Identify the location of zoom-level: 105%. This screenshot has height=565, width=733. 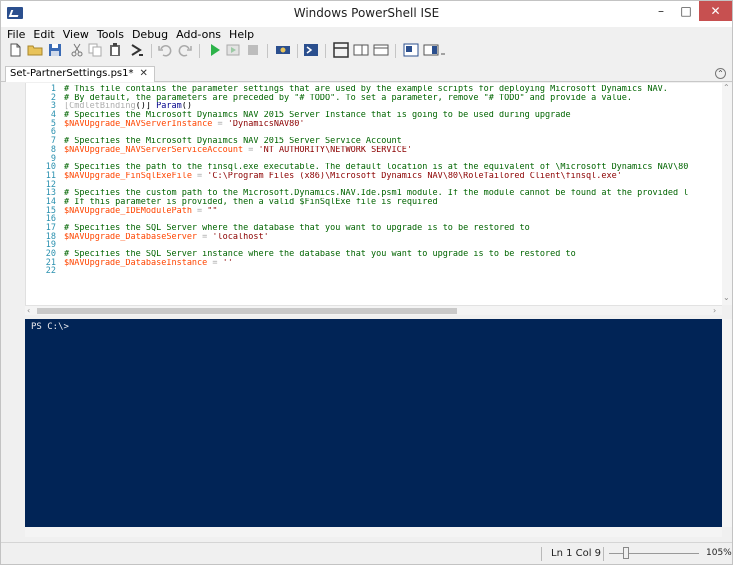
(719, 553).